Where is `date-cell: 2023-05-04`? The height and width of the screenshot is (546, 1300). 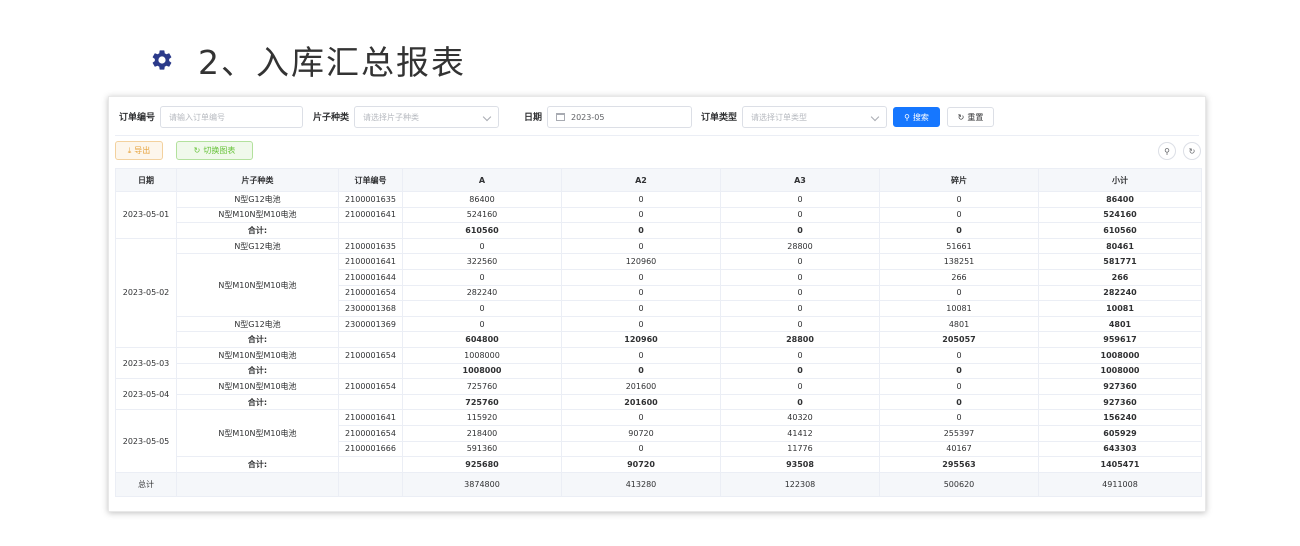 date-cell: 2023-05-04 is located at coordinates (146, 394).